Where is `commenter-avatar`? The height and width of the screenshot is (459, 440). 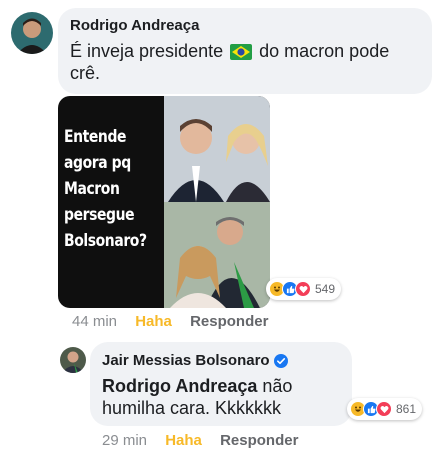
commenter-avatar is located at coordinates (32, 33).